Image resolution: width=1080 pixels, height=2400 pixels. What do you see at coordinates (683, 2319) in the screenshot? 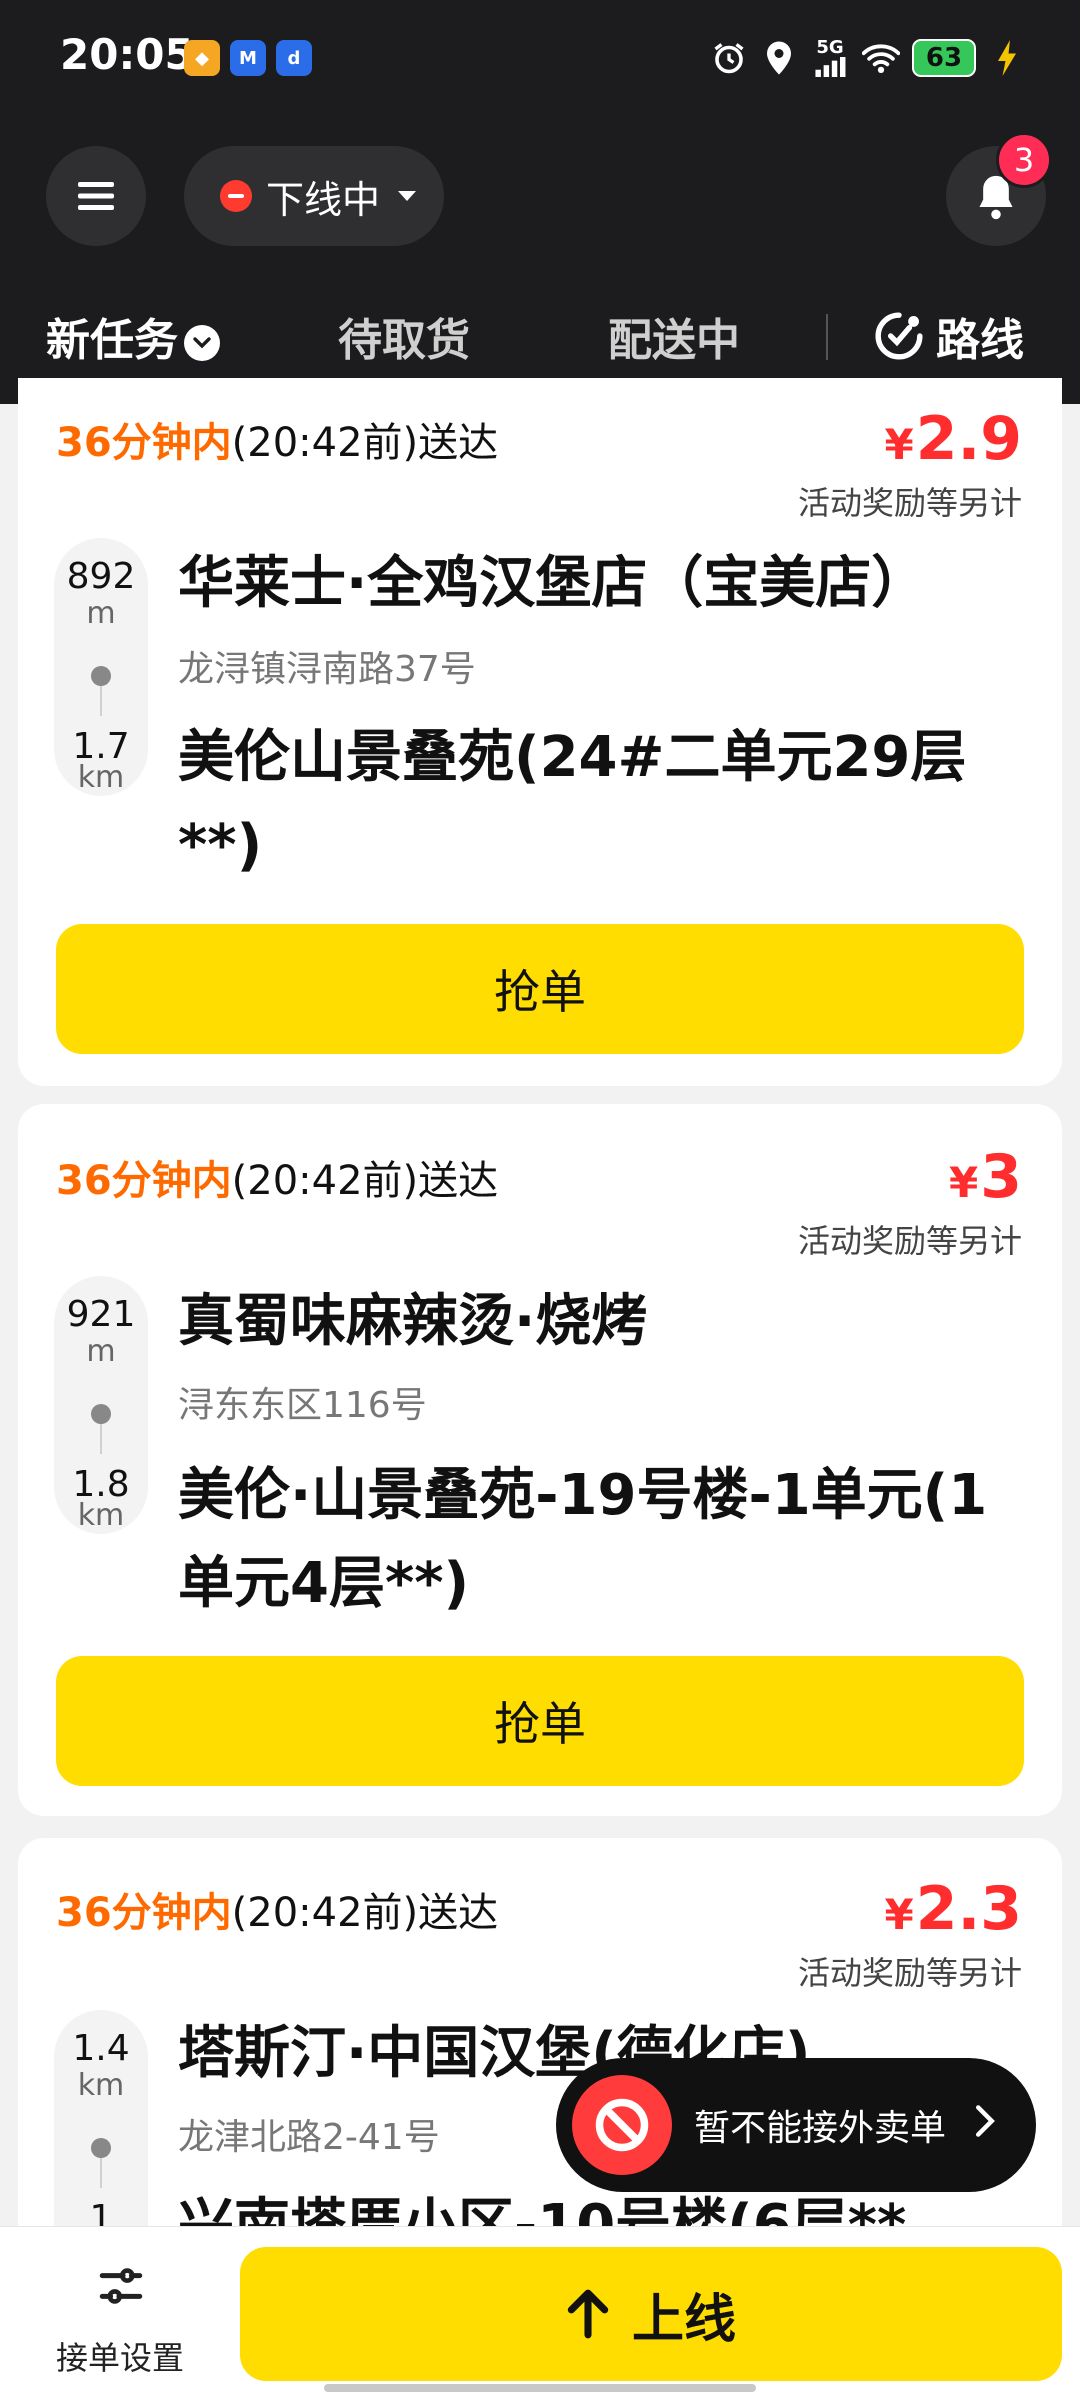
I see `go-online-label: 上线` at bounding box center [683, 2319].